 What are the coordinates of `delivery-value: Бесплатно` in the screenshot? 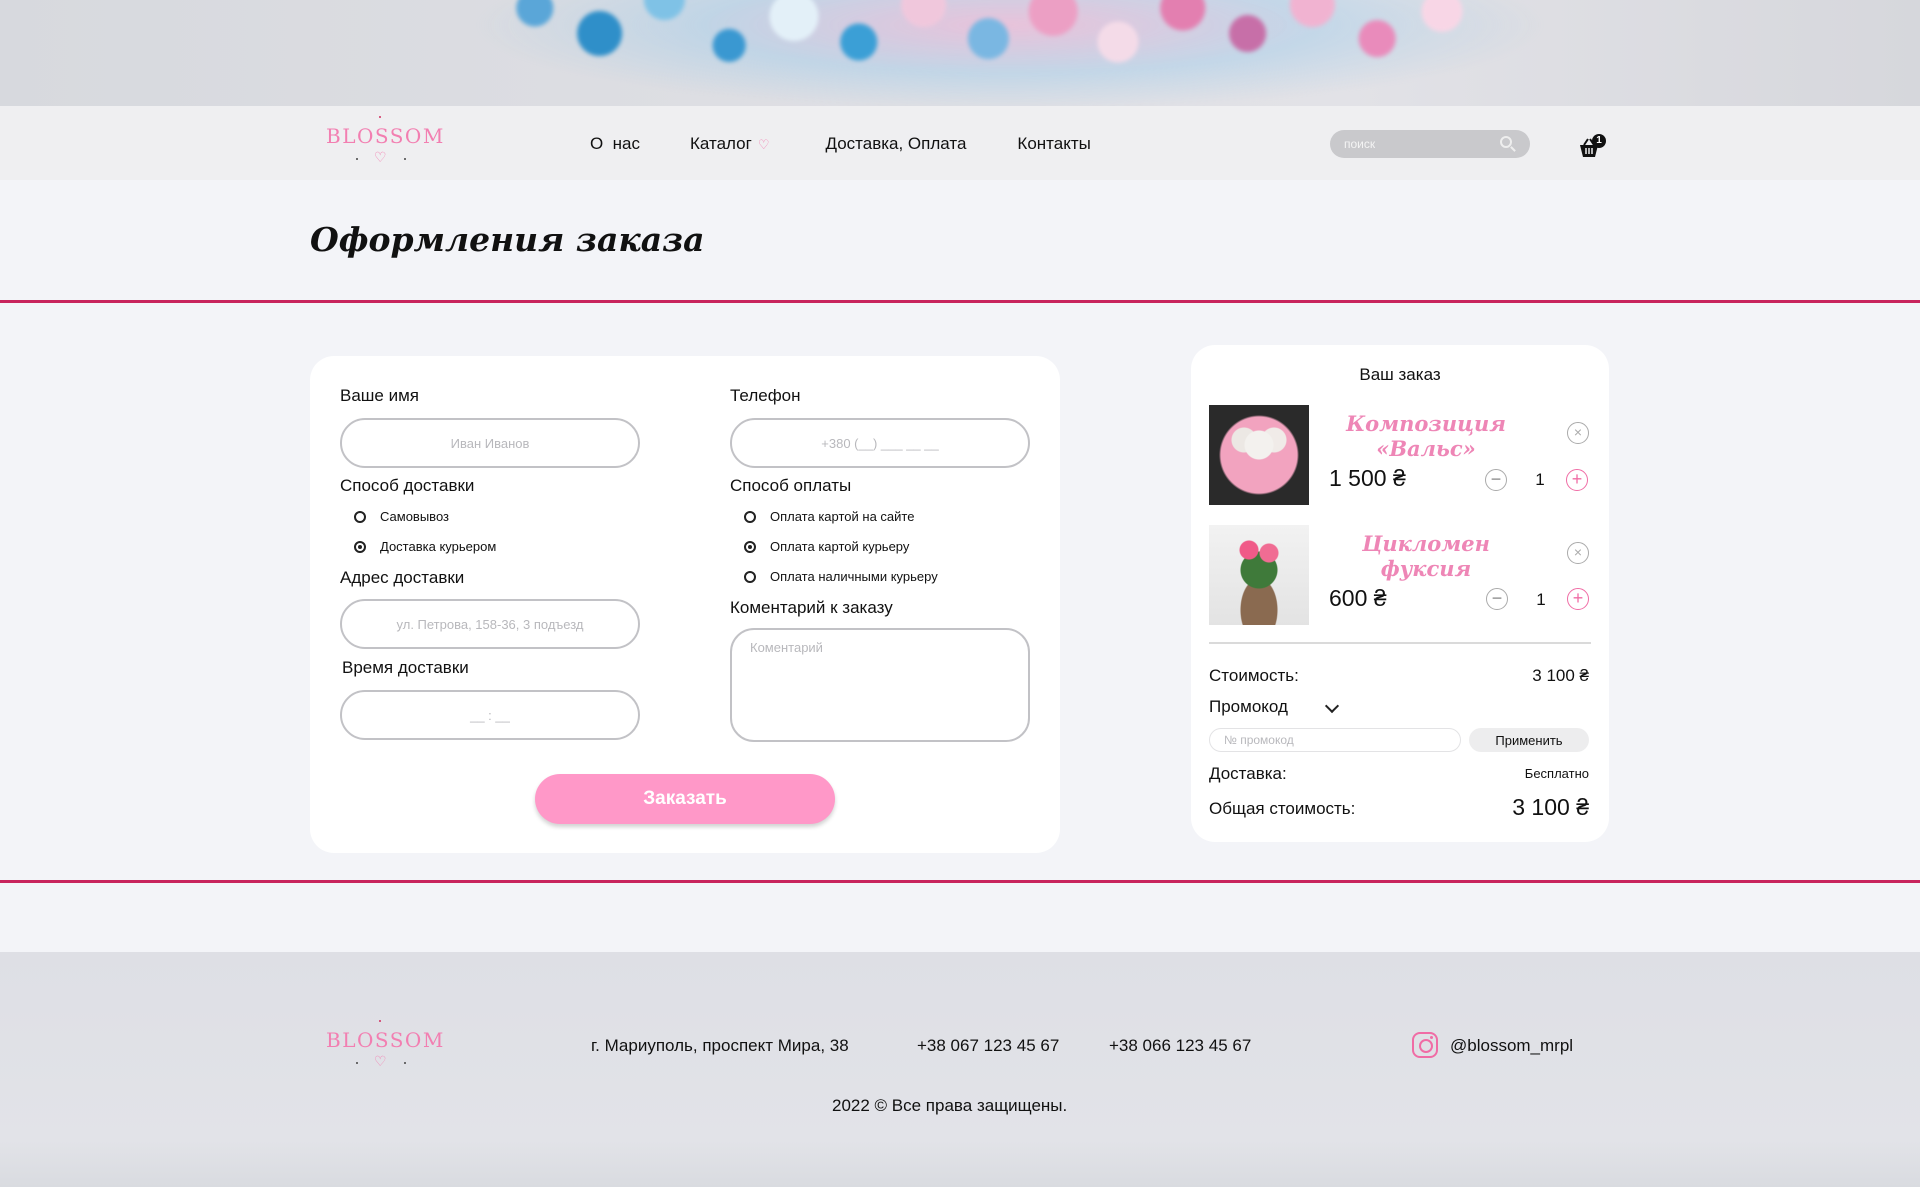 It's located at (1556, 773).